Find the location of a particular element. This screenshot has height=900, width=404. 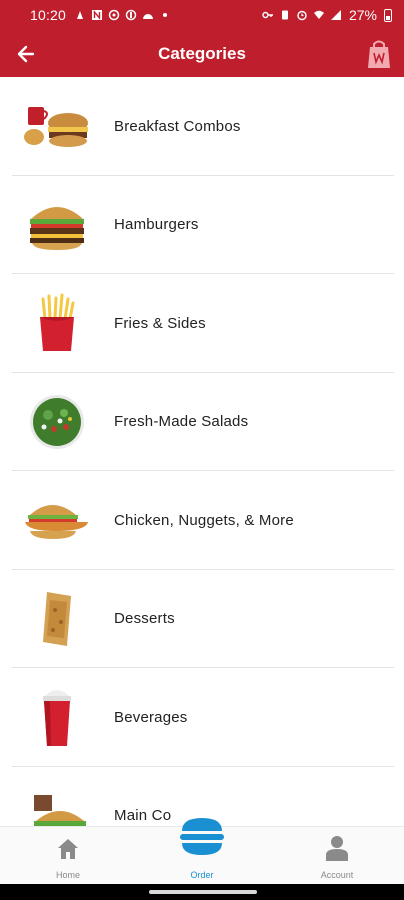

fries-image is located at coordinates (57, 323).